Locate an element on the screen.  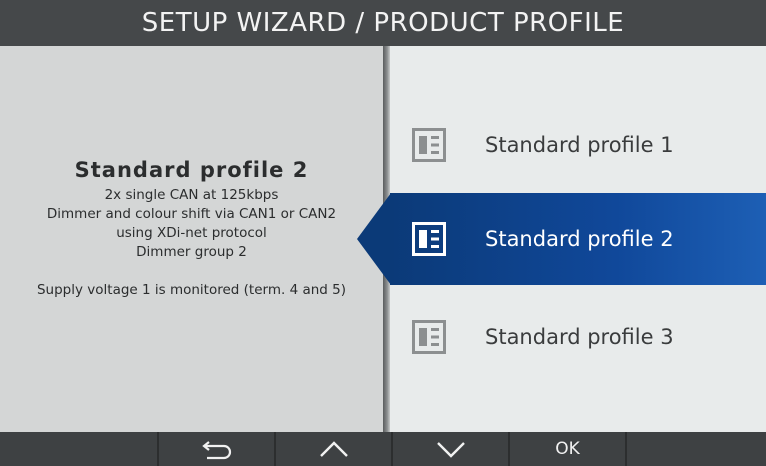
ok-button-label: OK is located at coordinates (567, 449).